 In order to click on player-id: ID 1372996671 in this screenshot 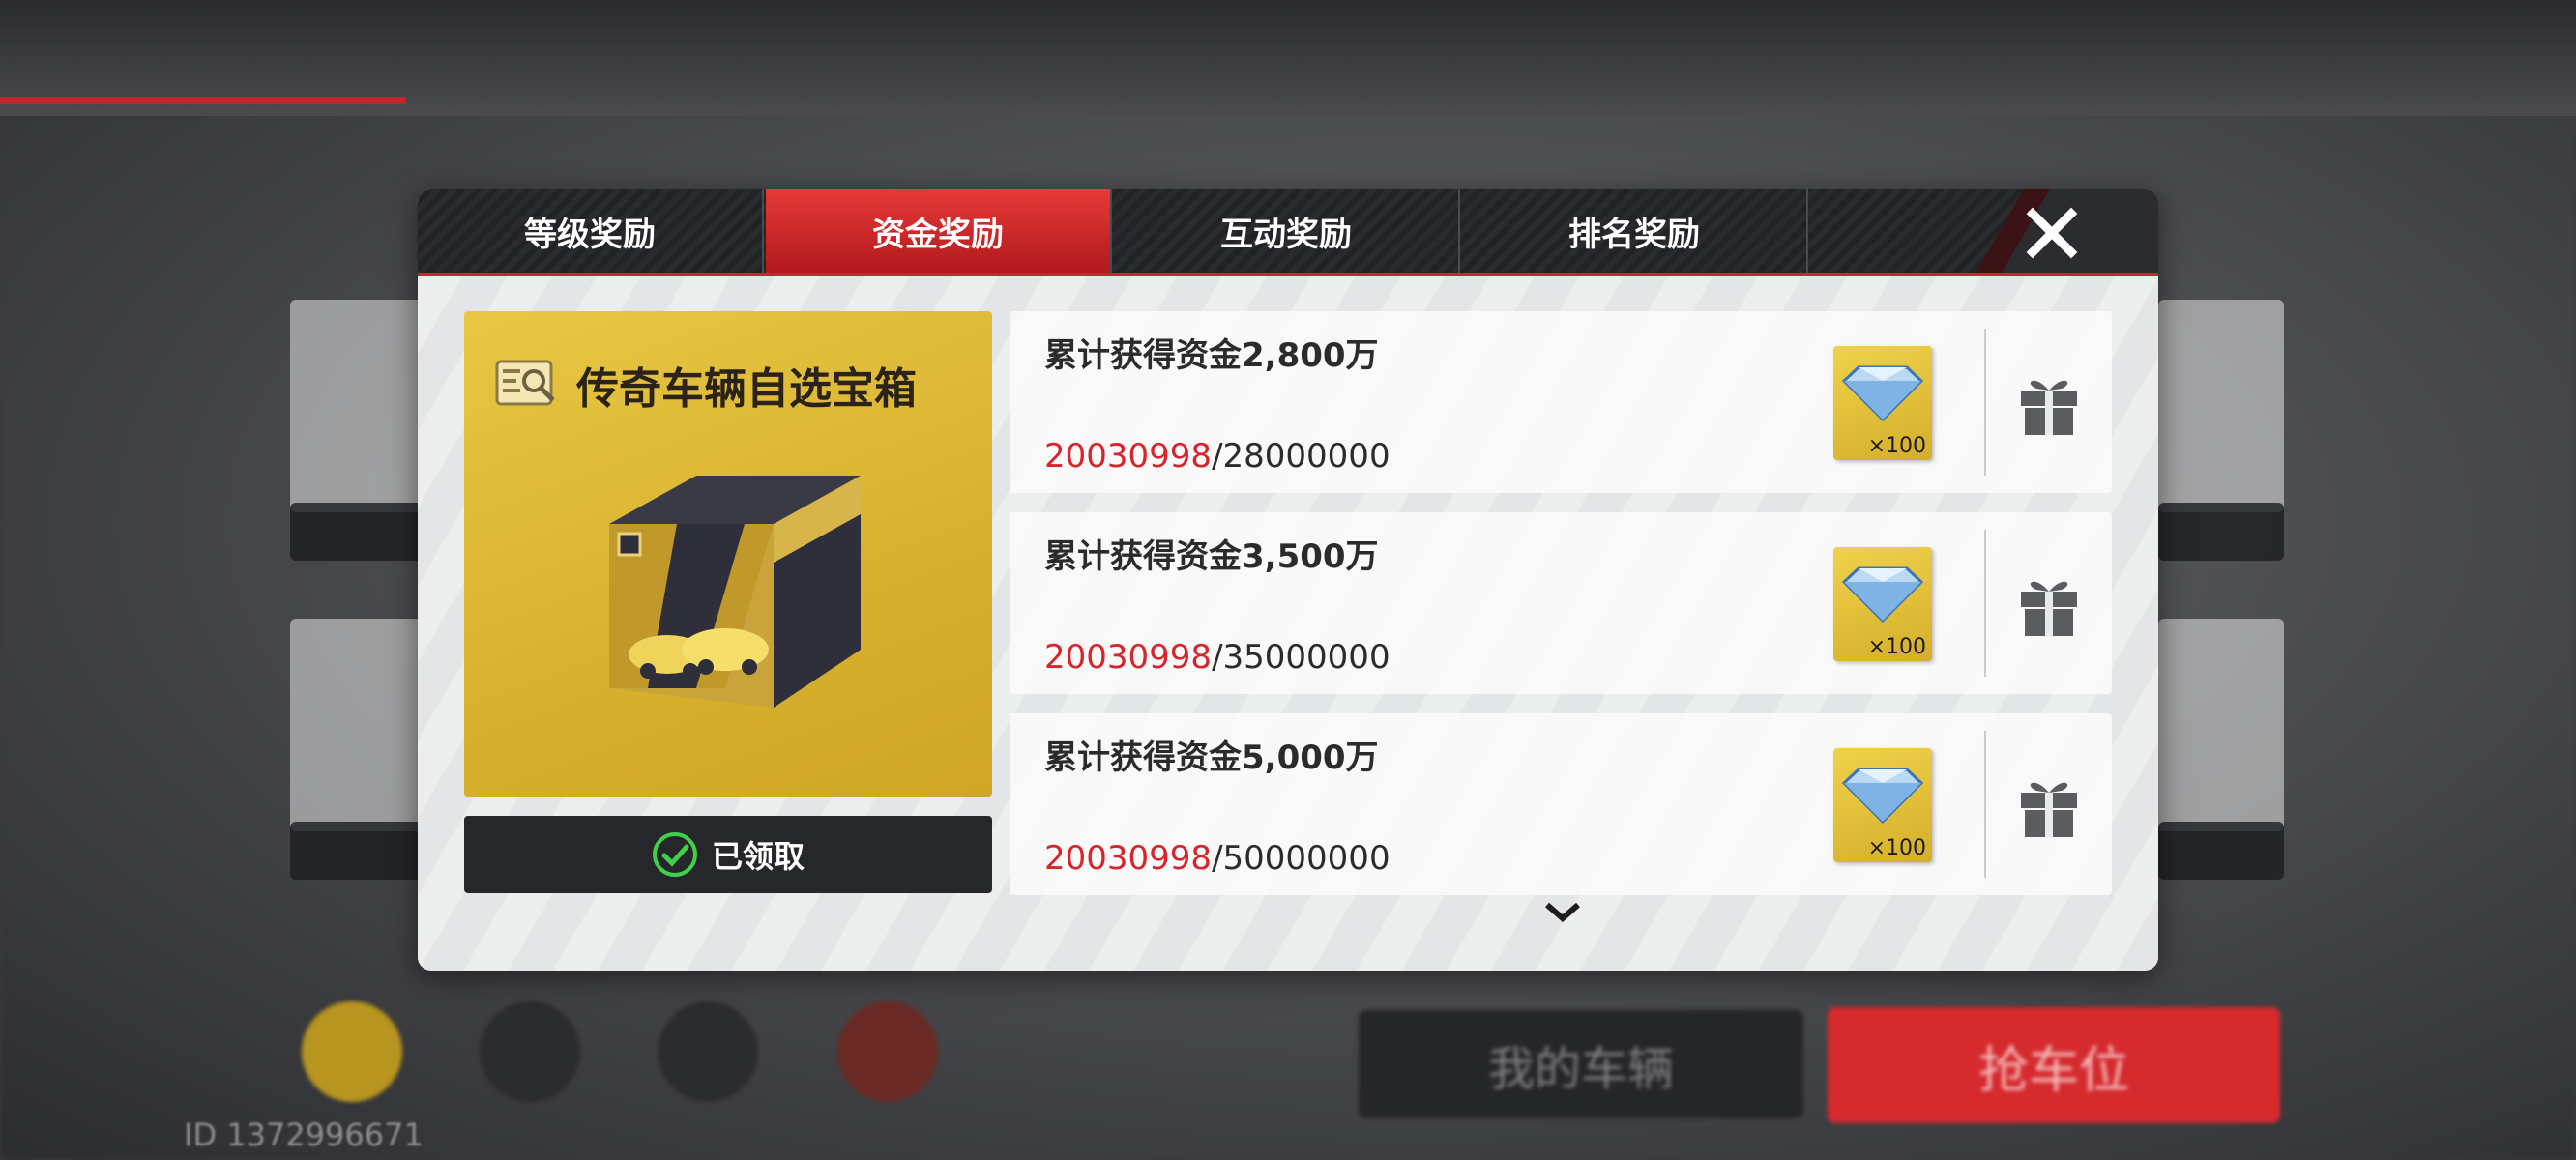, I will do `click(304, 1135)`.